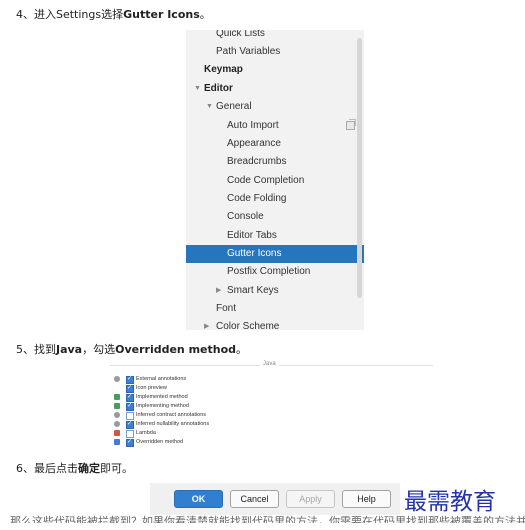 This screenshot has height=530, width=525. What do you see at coordinates (269, 271) in the screenshot?
I see `tree-item-label: Postfix Completion` at bounding box center [269, 271].